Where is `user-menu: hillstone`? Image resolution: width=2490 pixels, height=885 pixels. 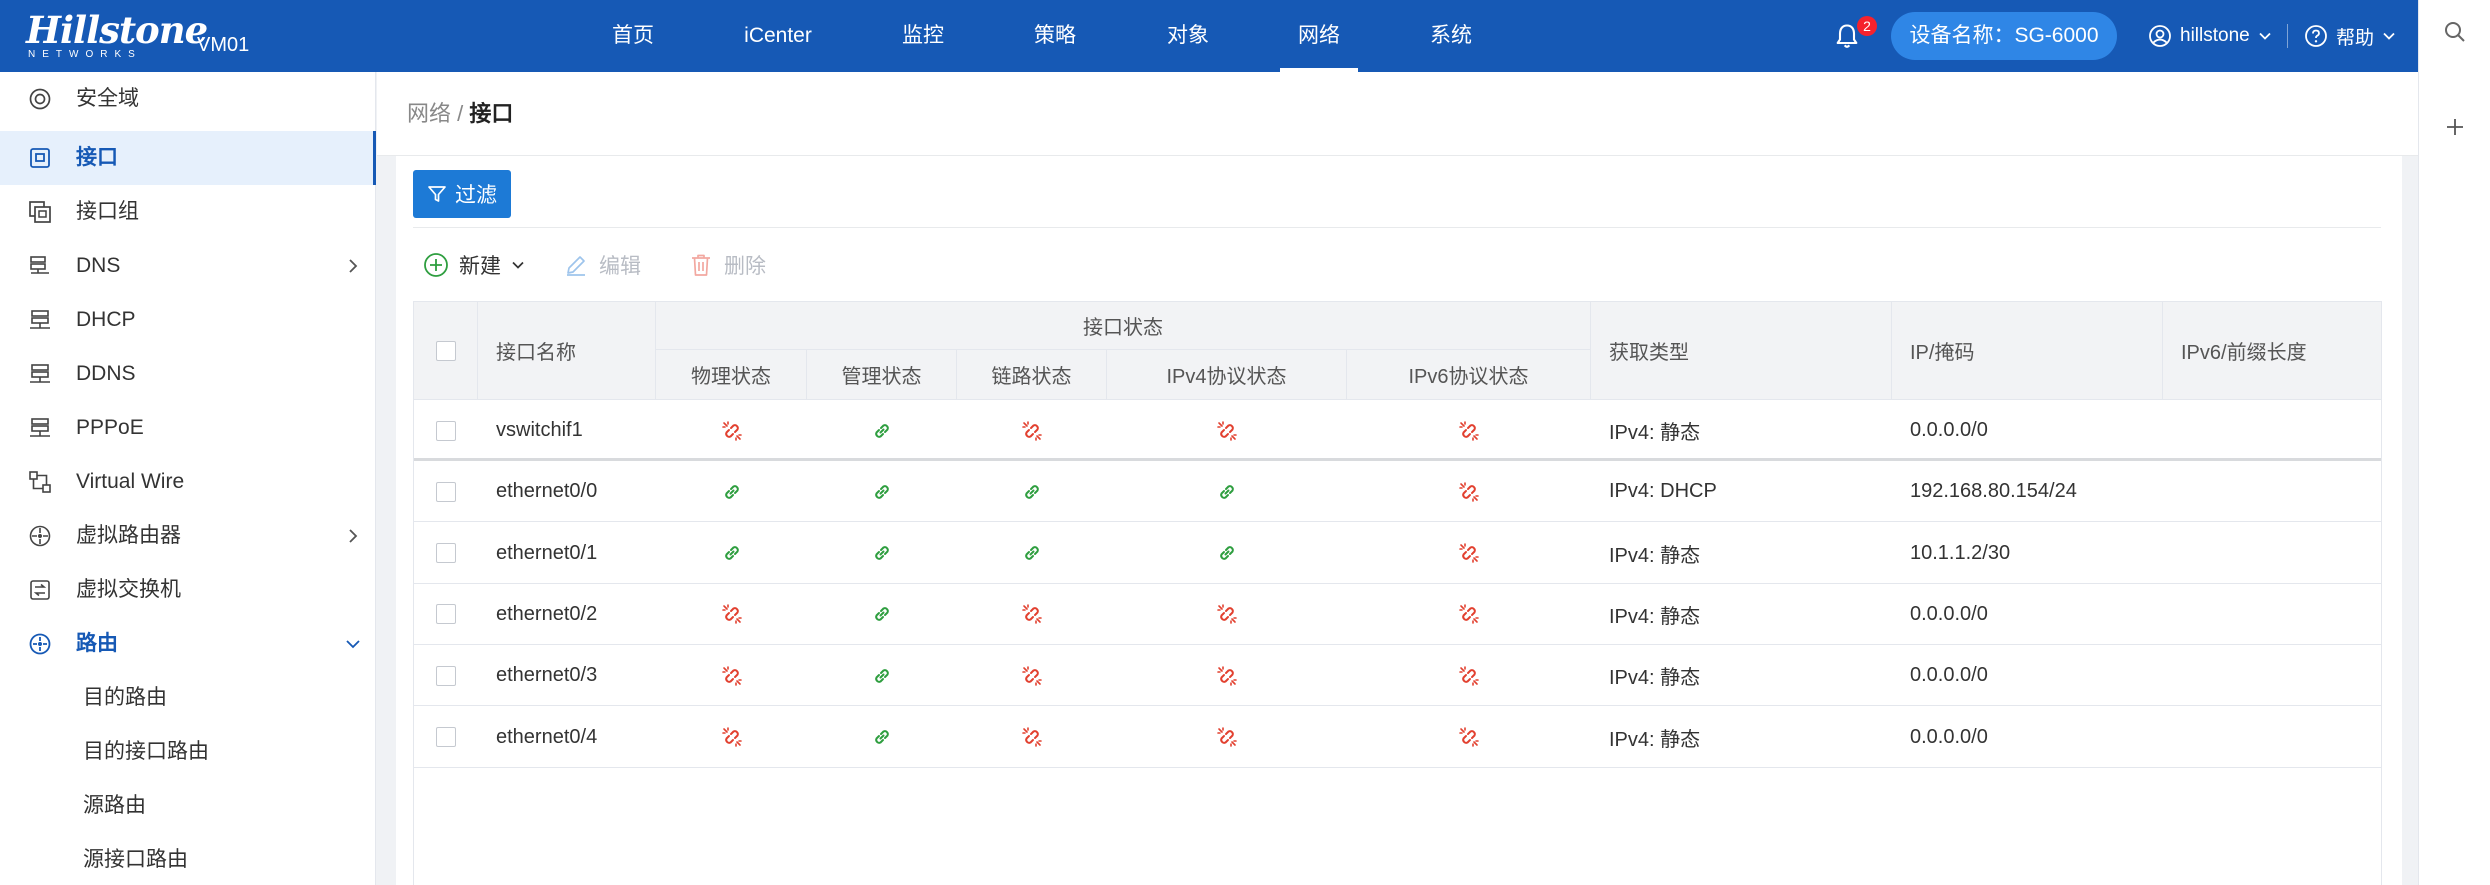
user-menu: hillstone is located at coordinates (2210, 36).